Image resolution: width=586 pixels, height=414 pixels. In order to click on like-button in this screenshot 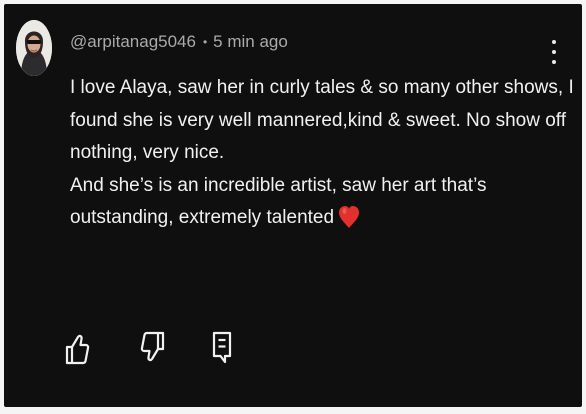, I will do `click(77, 348)`.